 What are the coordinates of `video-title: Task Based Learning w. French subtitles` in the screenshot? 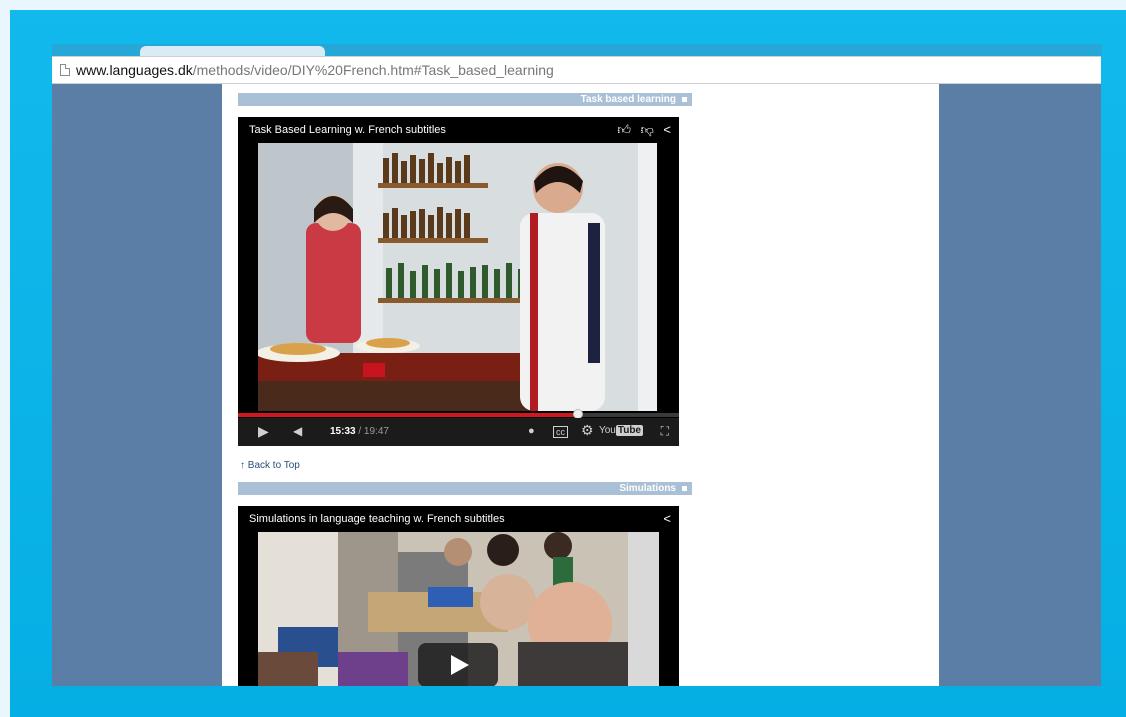 It's located at (347, 130).